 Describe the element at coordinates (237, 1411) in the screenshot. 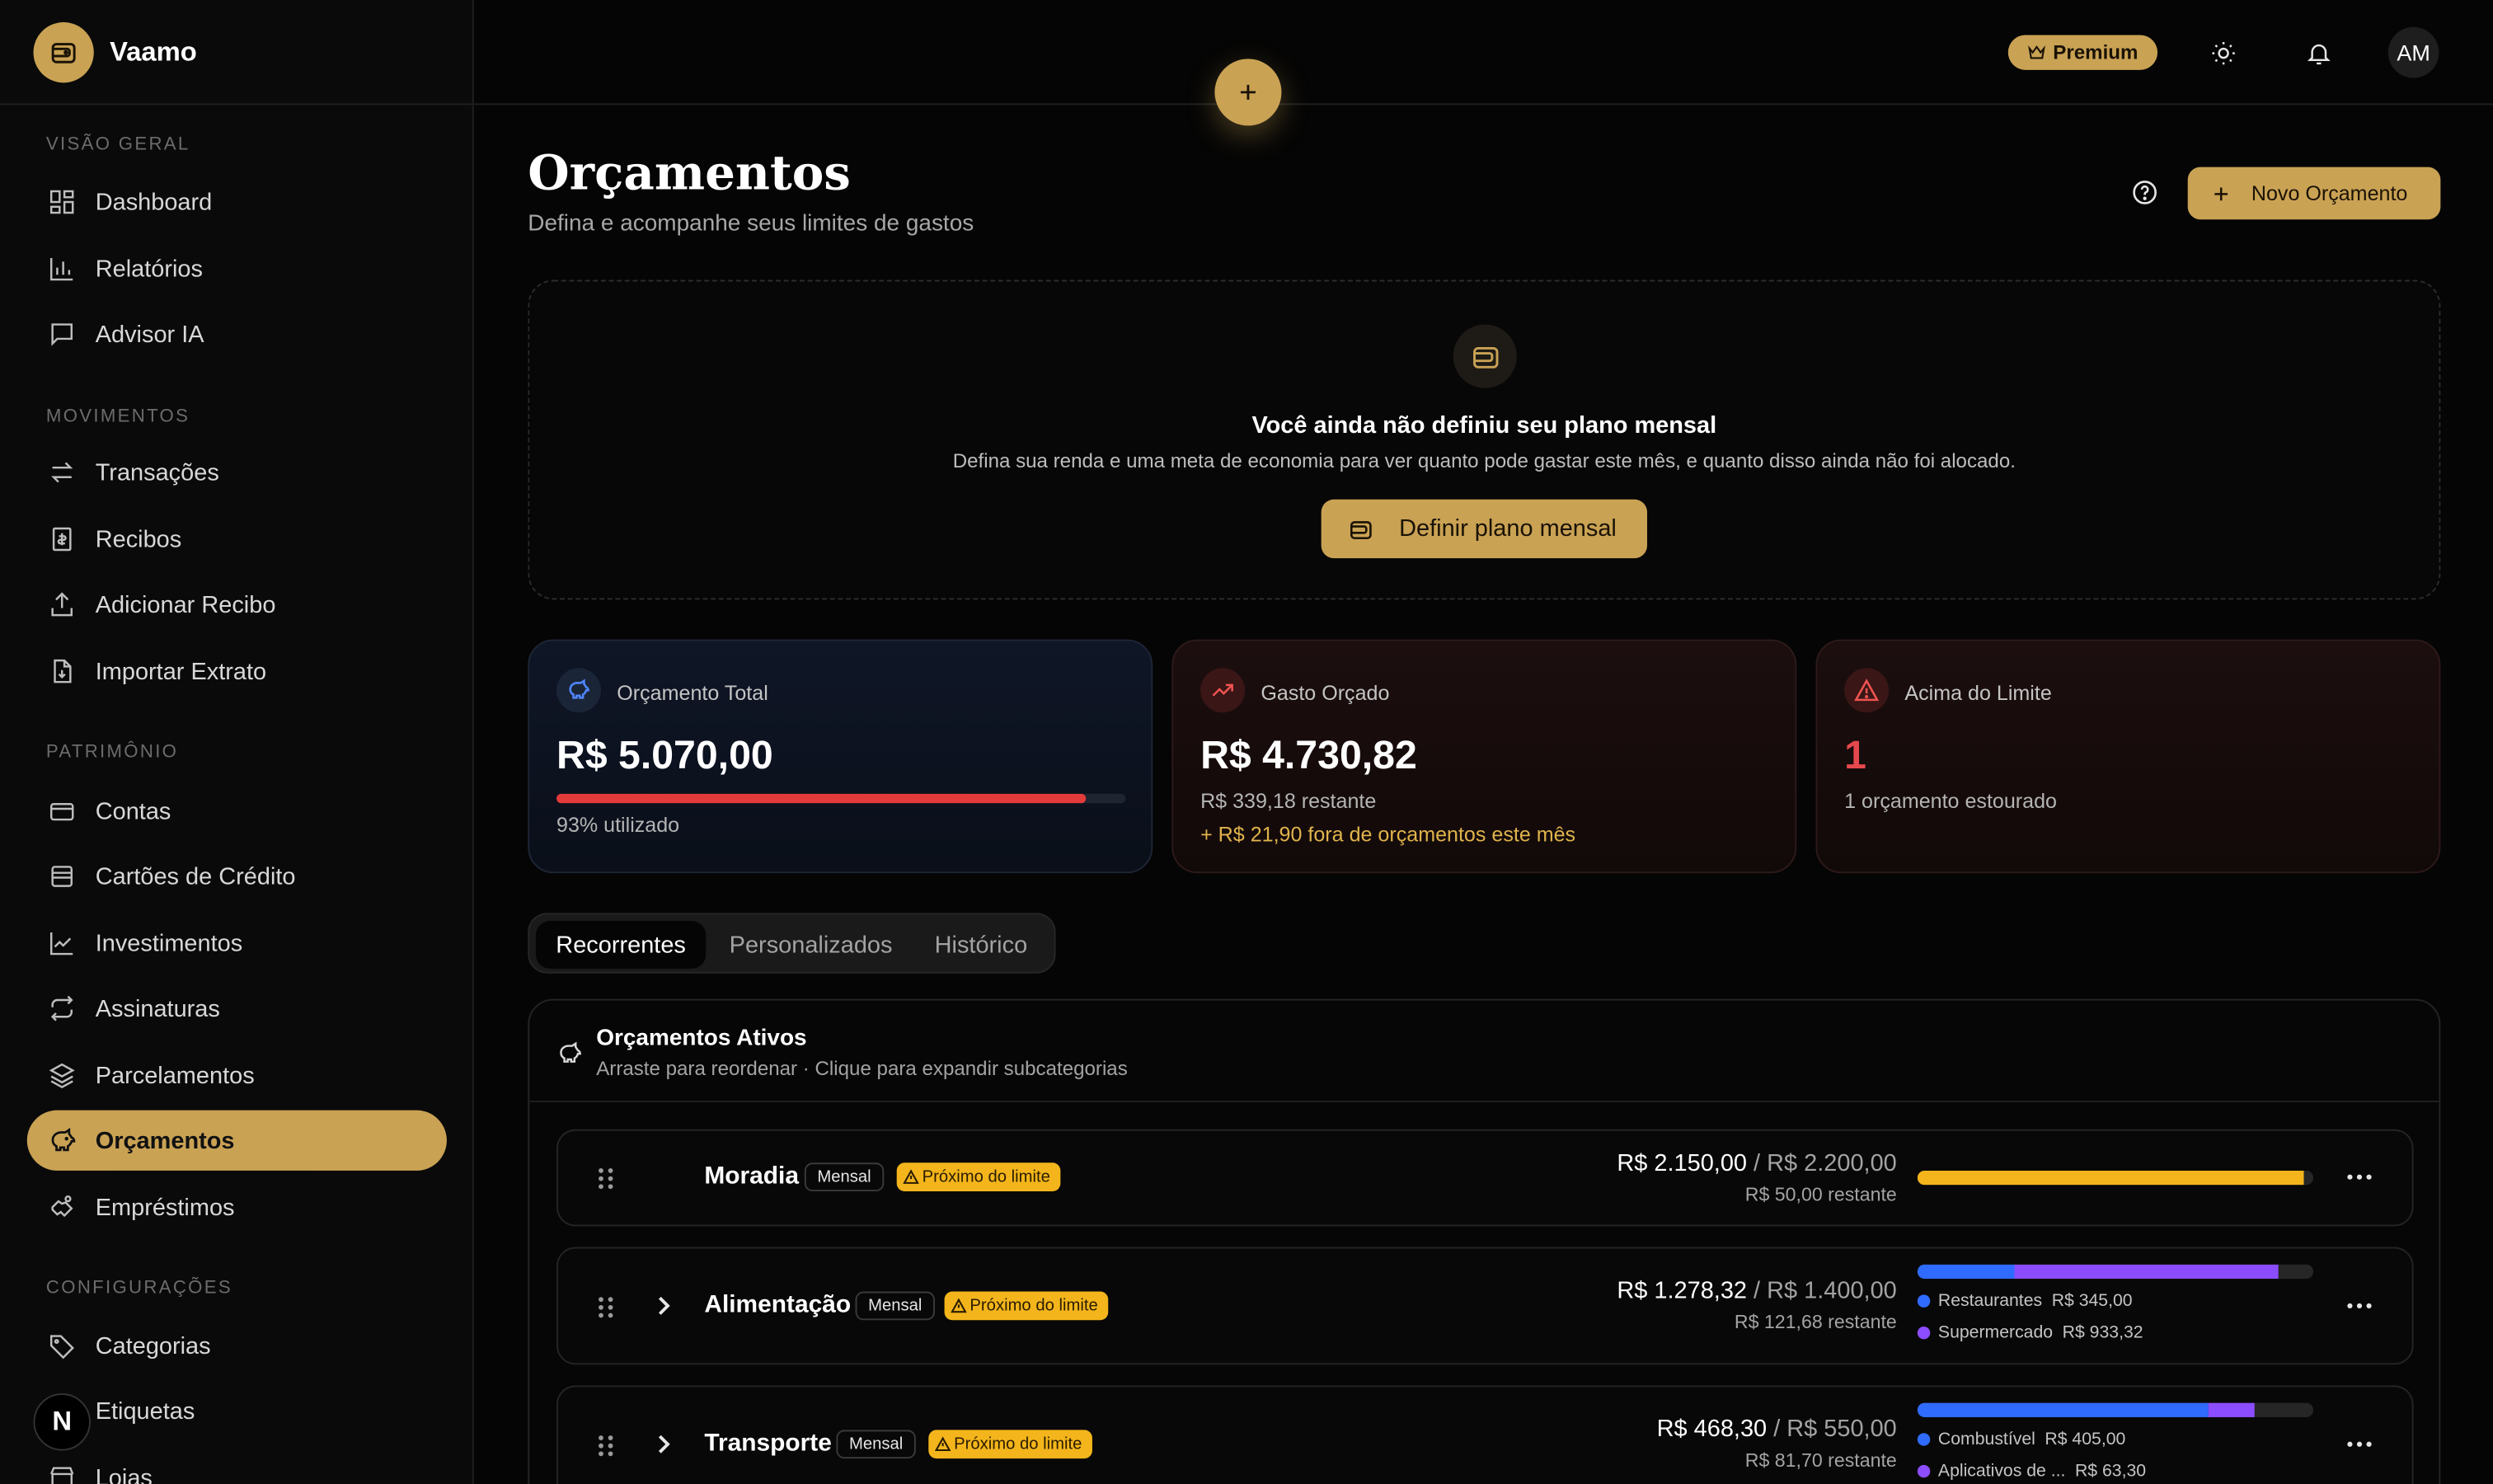

I see `sidebar-item-labels: Etiquetas` at that location.